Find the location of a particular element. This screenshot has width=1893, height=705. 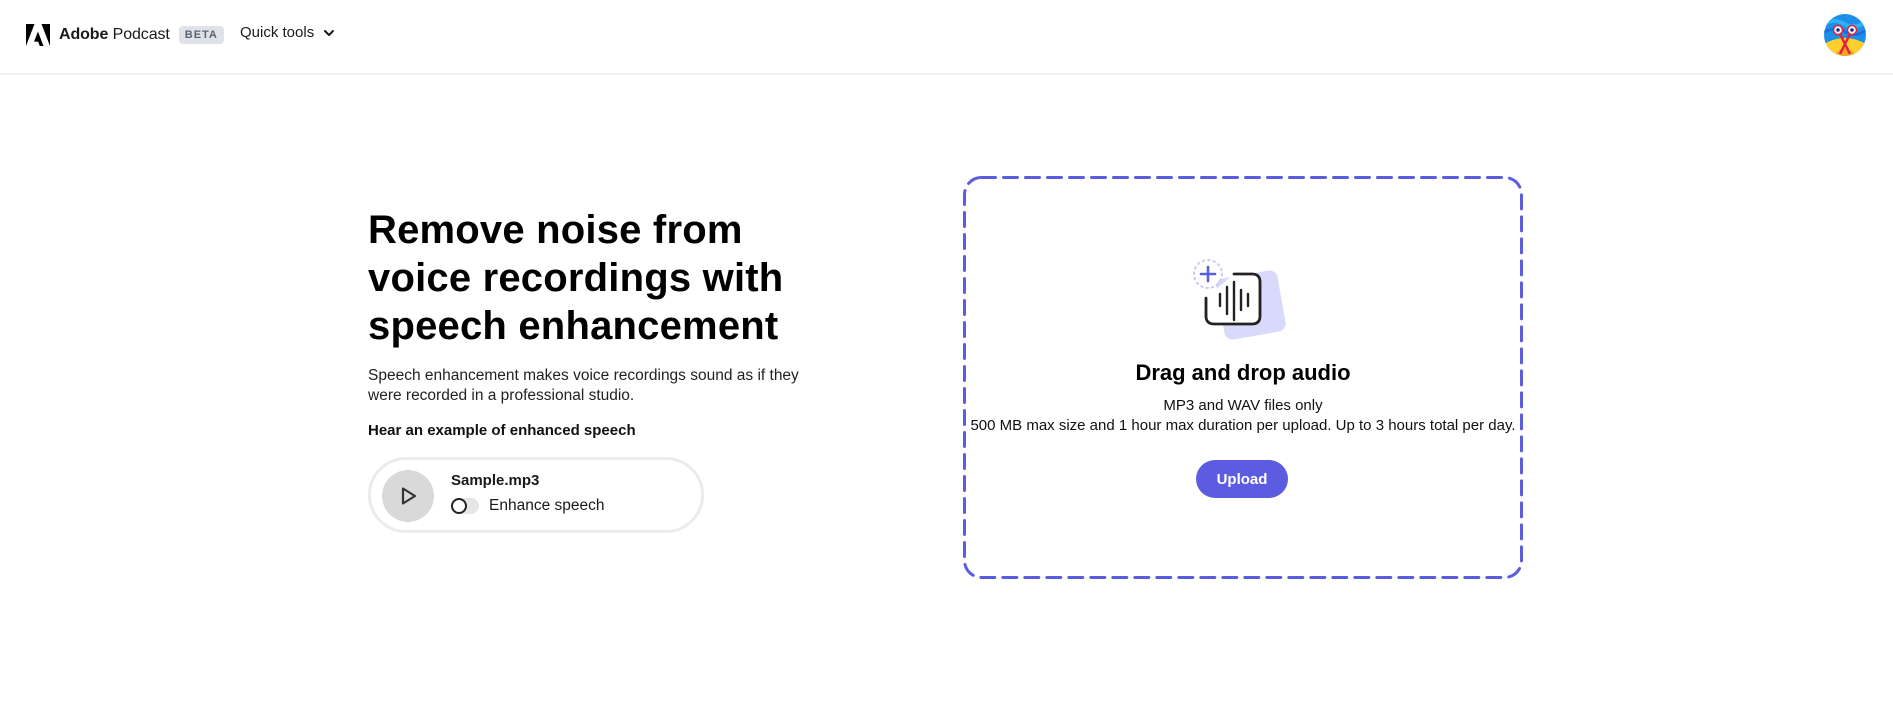

brand: Adobe Podcast BETA is located at coordinates (125, 35).